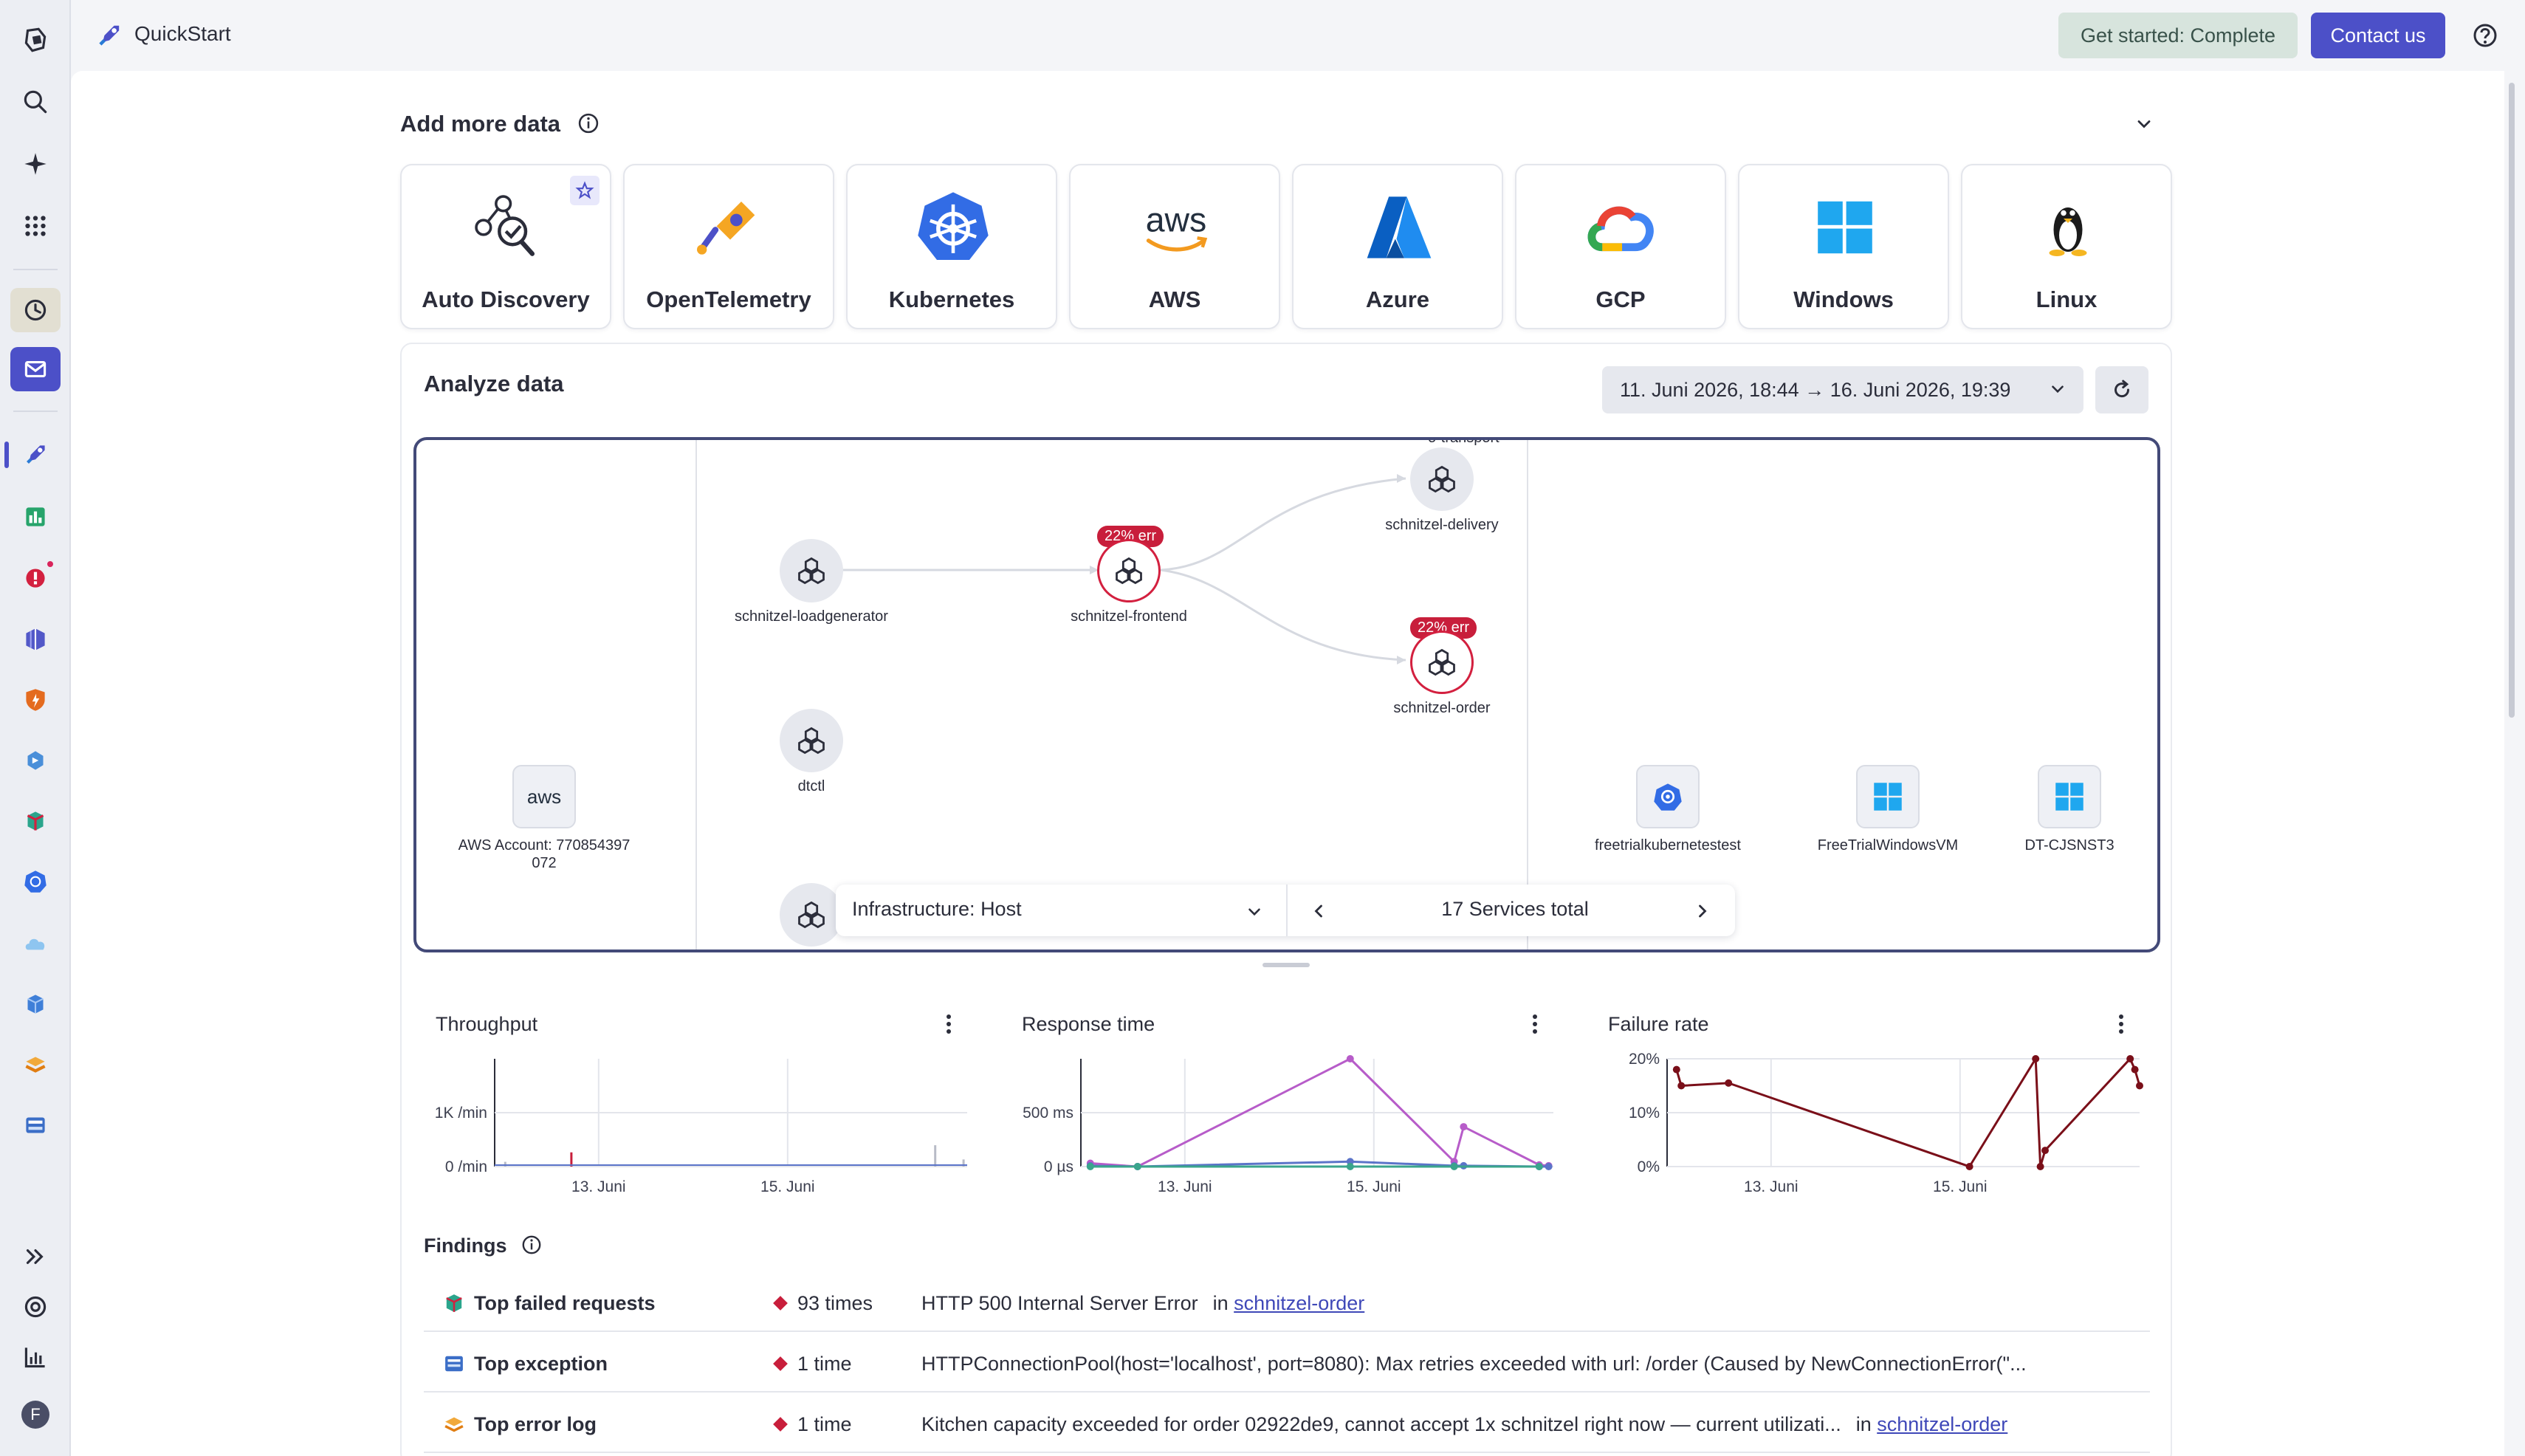 The width and height of the screenshot is (2525, 1456). I want to click on apps-grid-icon, so click(36, 226).